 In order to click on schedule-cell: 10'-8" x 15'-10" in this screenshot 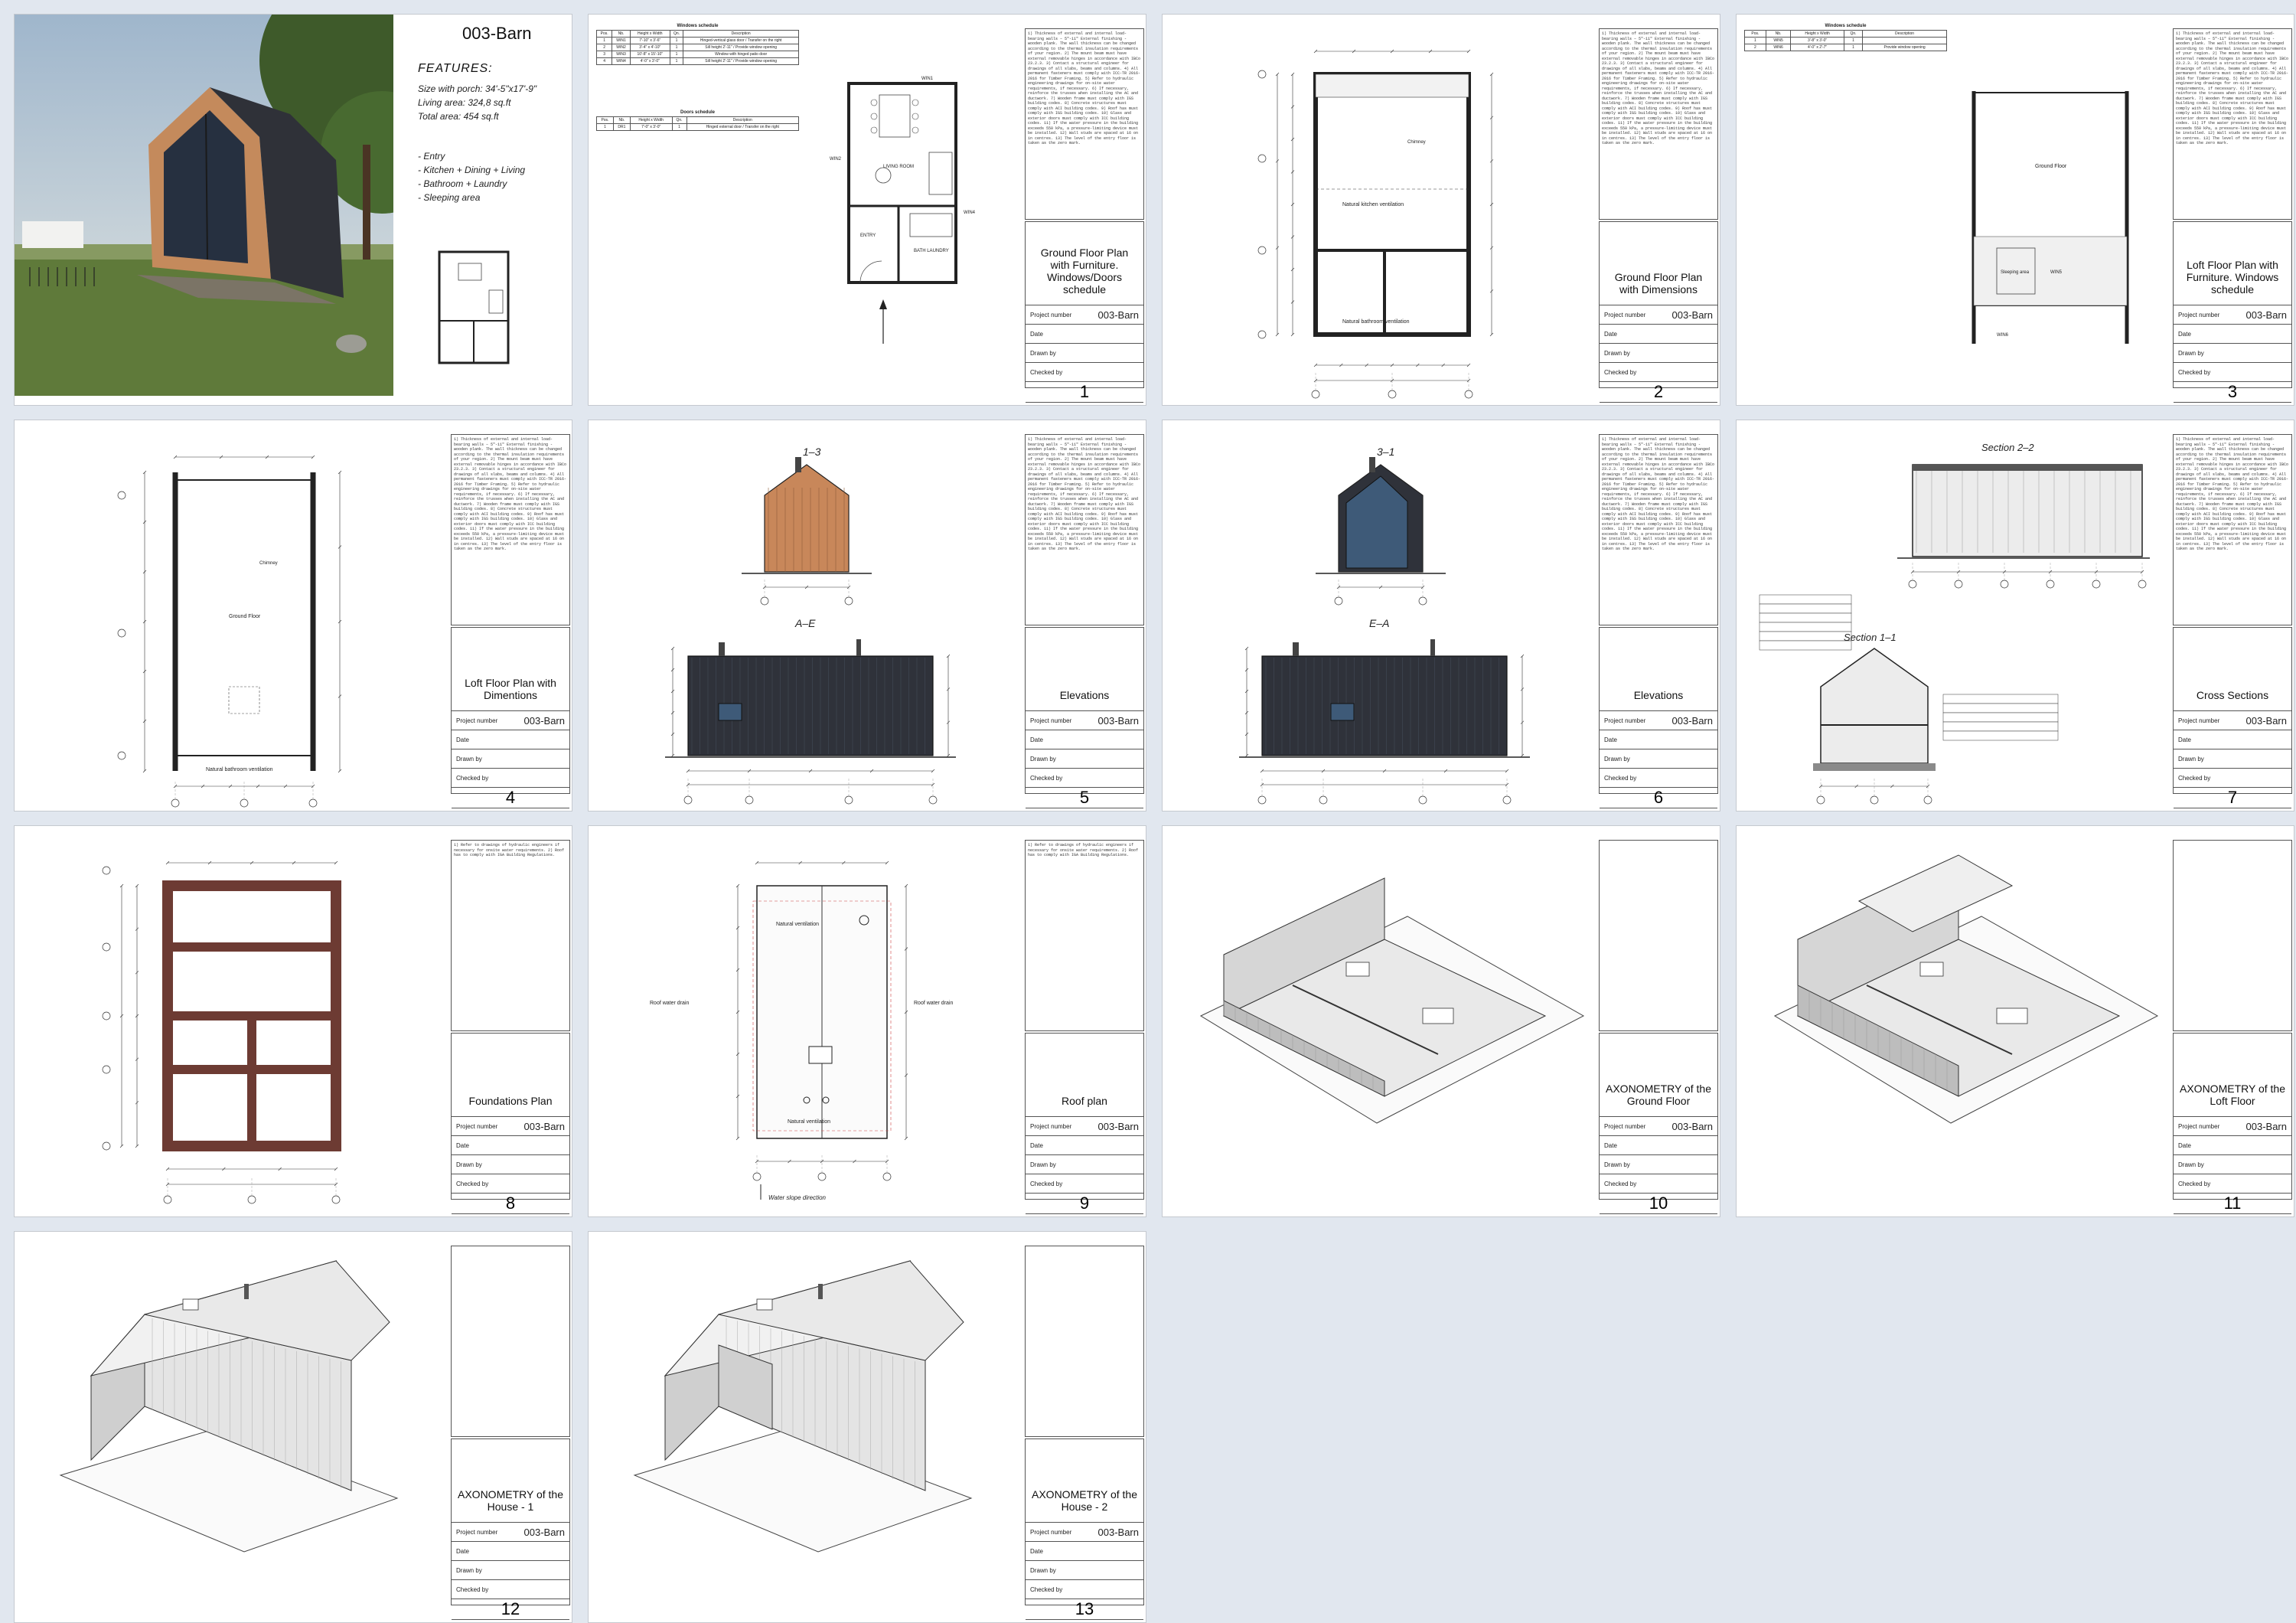, I will do `click(649, 54)`.